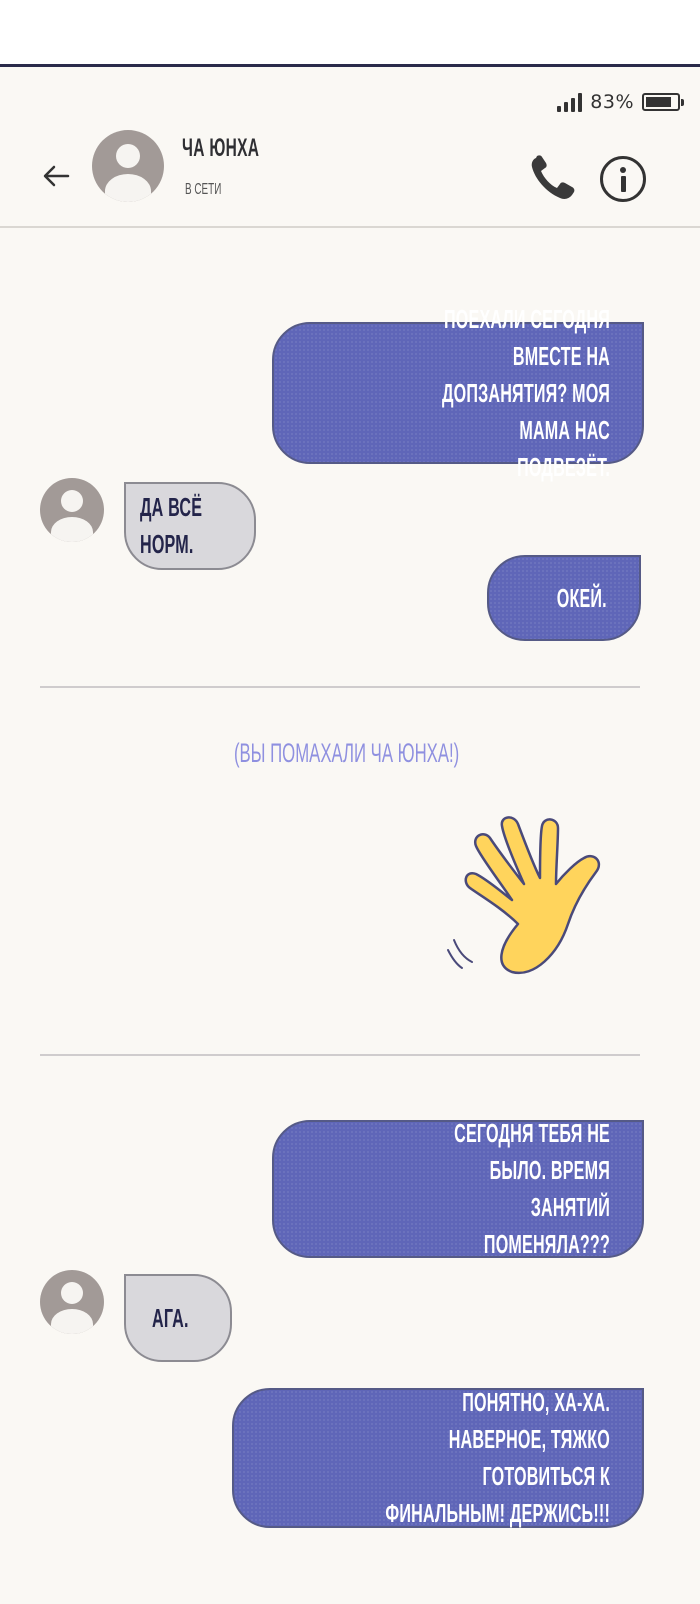 The image size is (700, 1604). Describe the element at coordinates (350, 227) in the screenshot. I see `header-divider` at that location.